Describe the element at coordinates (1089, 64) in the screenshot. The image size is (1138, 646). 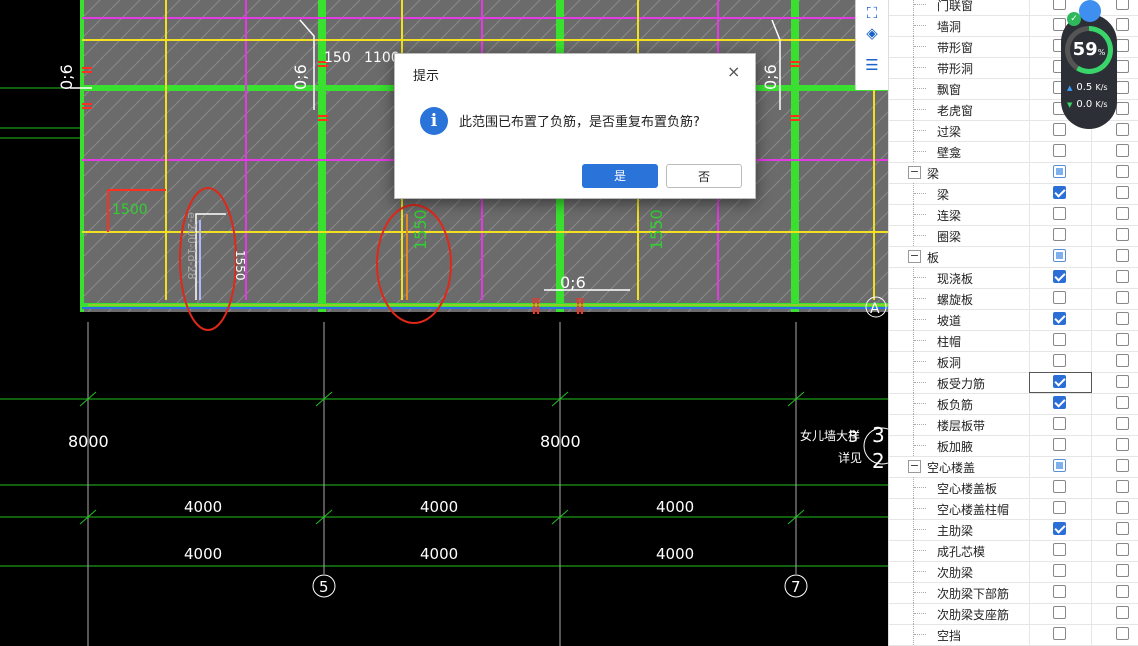
I see `network-speed-widget: ✓ 59% ▲ 0.5 K/s ▼ 0.0 K/s` at that location.